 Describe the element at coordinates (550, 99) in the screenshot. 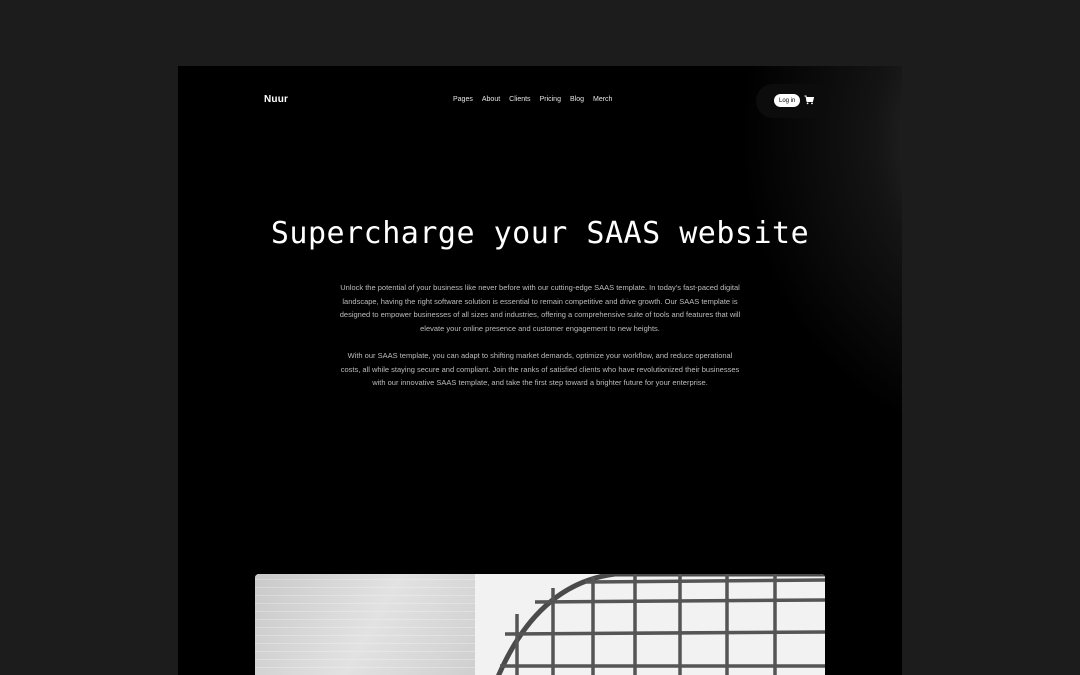

I see `nav-link-pricing: Pricing` at that location.